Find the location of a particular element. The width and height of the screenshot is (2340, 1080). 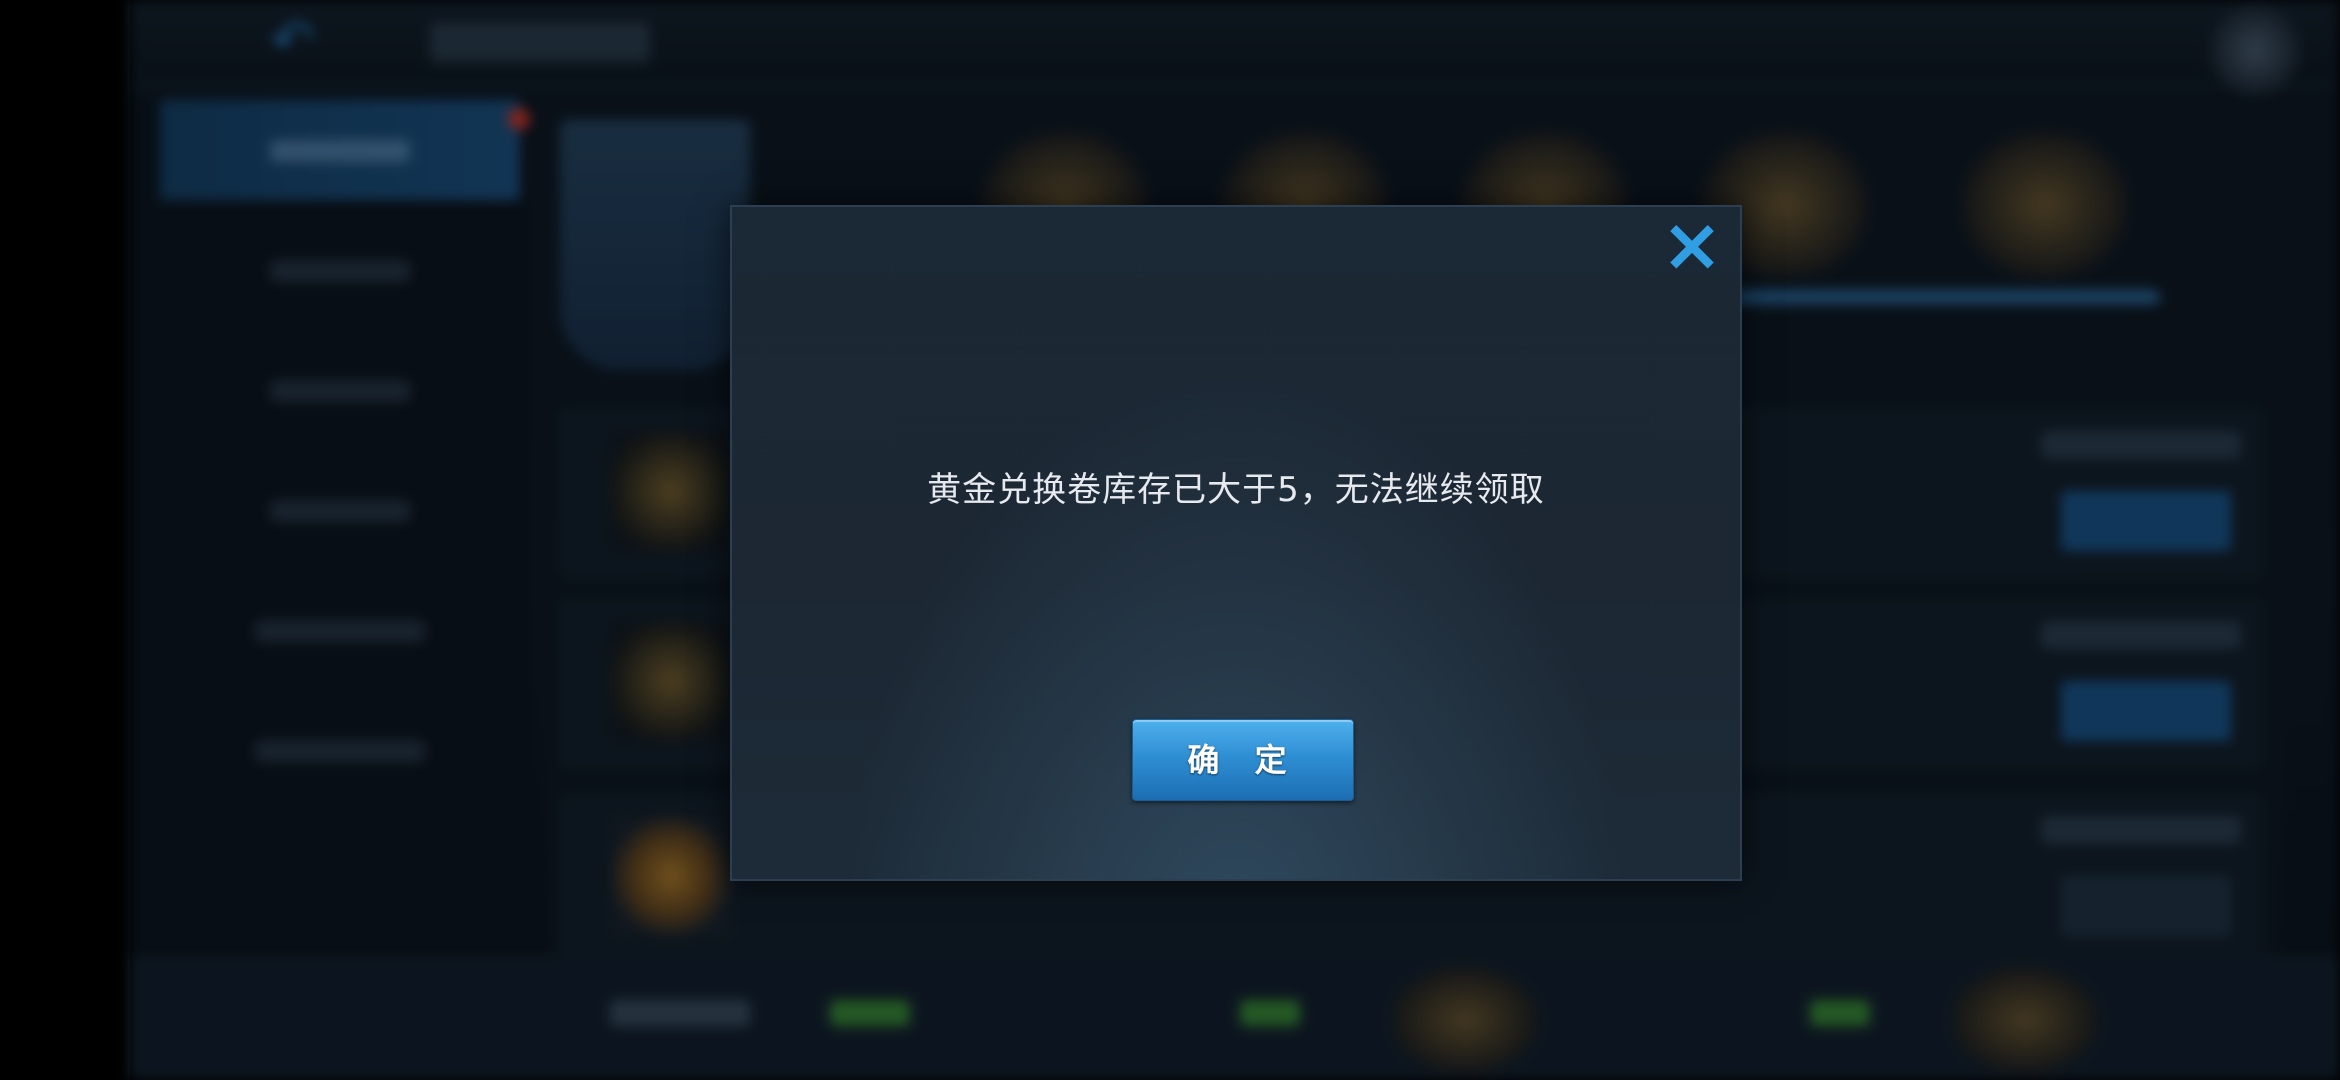

confirm-button: 确 定 is located at coordinates (1243, 760).